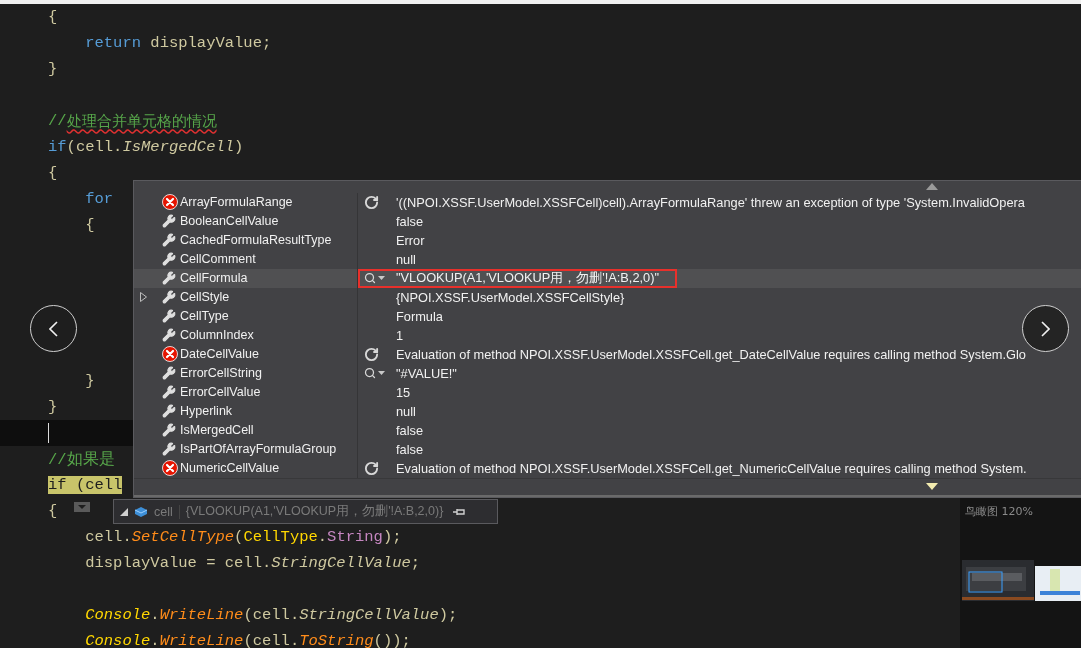 This screenshot has height=648, width=1081. What do you see at coordinates (183, 537) in the screenshot?
I see `code-token: SetCellType` at bounding box center [183, 537].